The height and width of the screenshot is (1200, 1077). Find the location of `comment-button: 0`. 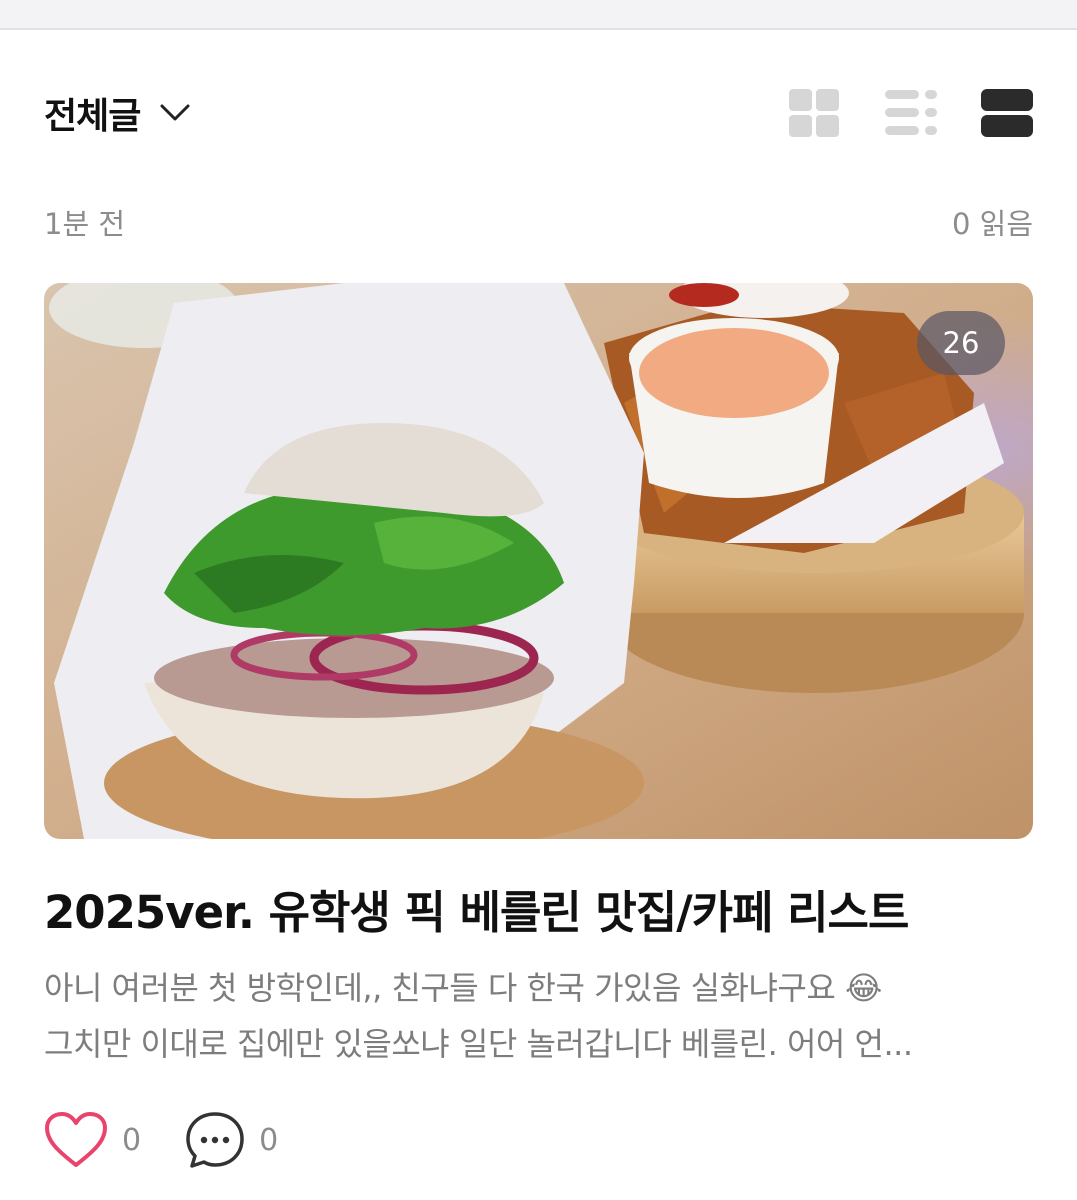

comment-button: 0 is located at coordinates (231, 1140).